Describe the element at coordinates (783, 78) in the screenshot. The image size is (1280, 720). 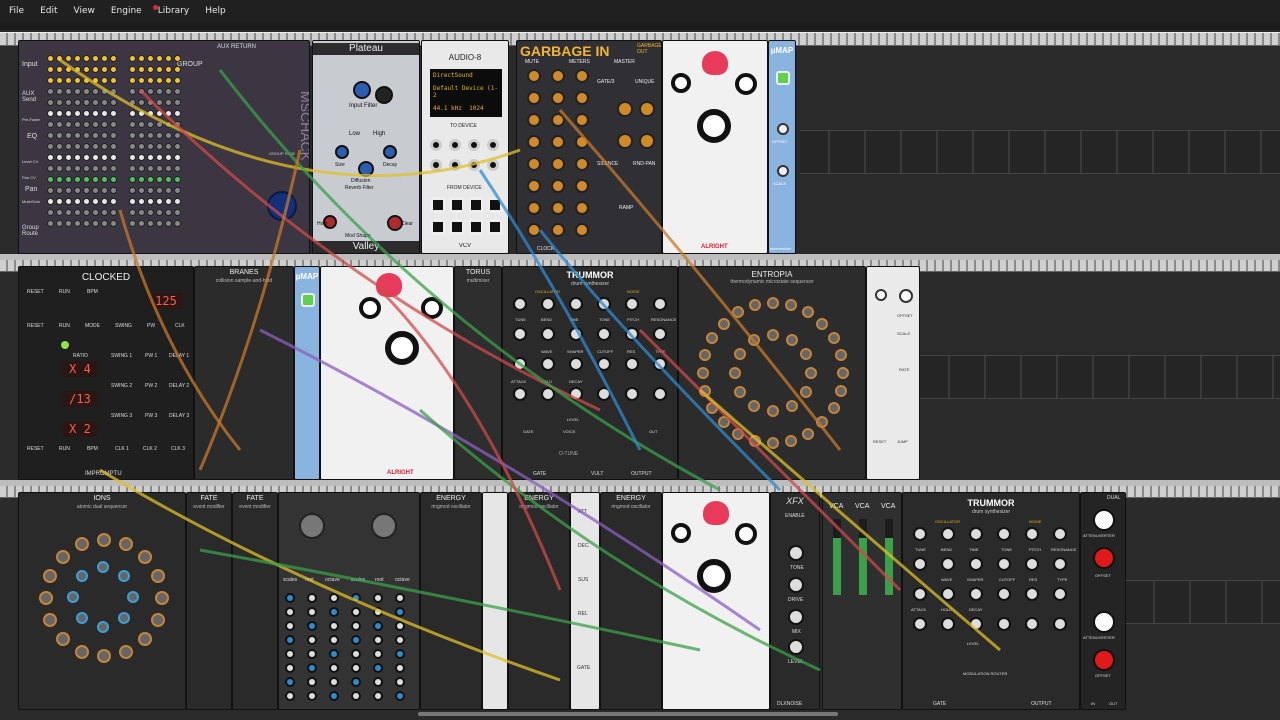
I see `umap-map-button` at that location.